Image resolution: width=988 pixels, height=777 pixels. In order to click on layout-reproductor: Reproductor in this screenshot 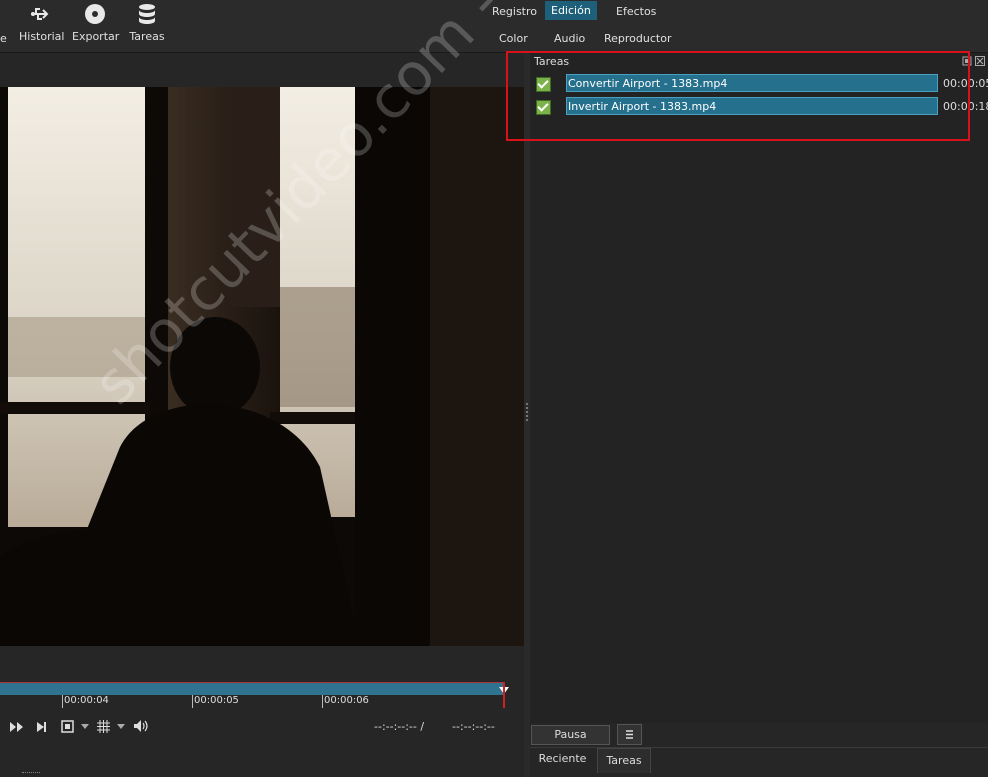, I will do `click(637, 38)`.